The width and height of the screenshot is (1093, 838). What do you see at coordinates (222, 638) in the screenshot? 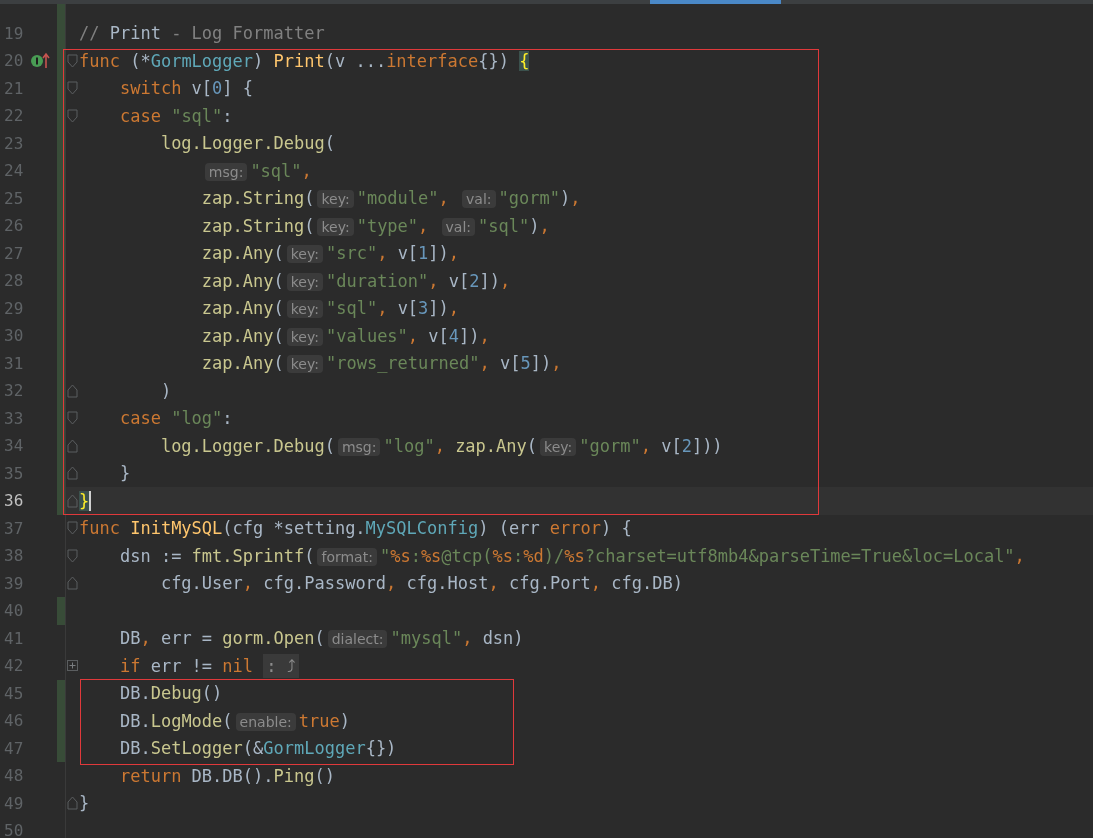
I see `code-text: DB, err = gorm.Open(` at bounding box center [222, 638].